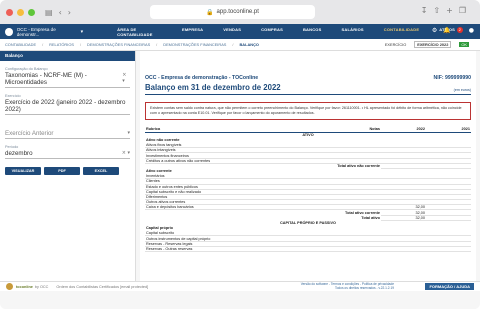 Image resolution: width=480 pixels, height=309 pixels. I want to click on year-label: EXERCÍCIO, so click(395, 44).